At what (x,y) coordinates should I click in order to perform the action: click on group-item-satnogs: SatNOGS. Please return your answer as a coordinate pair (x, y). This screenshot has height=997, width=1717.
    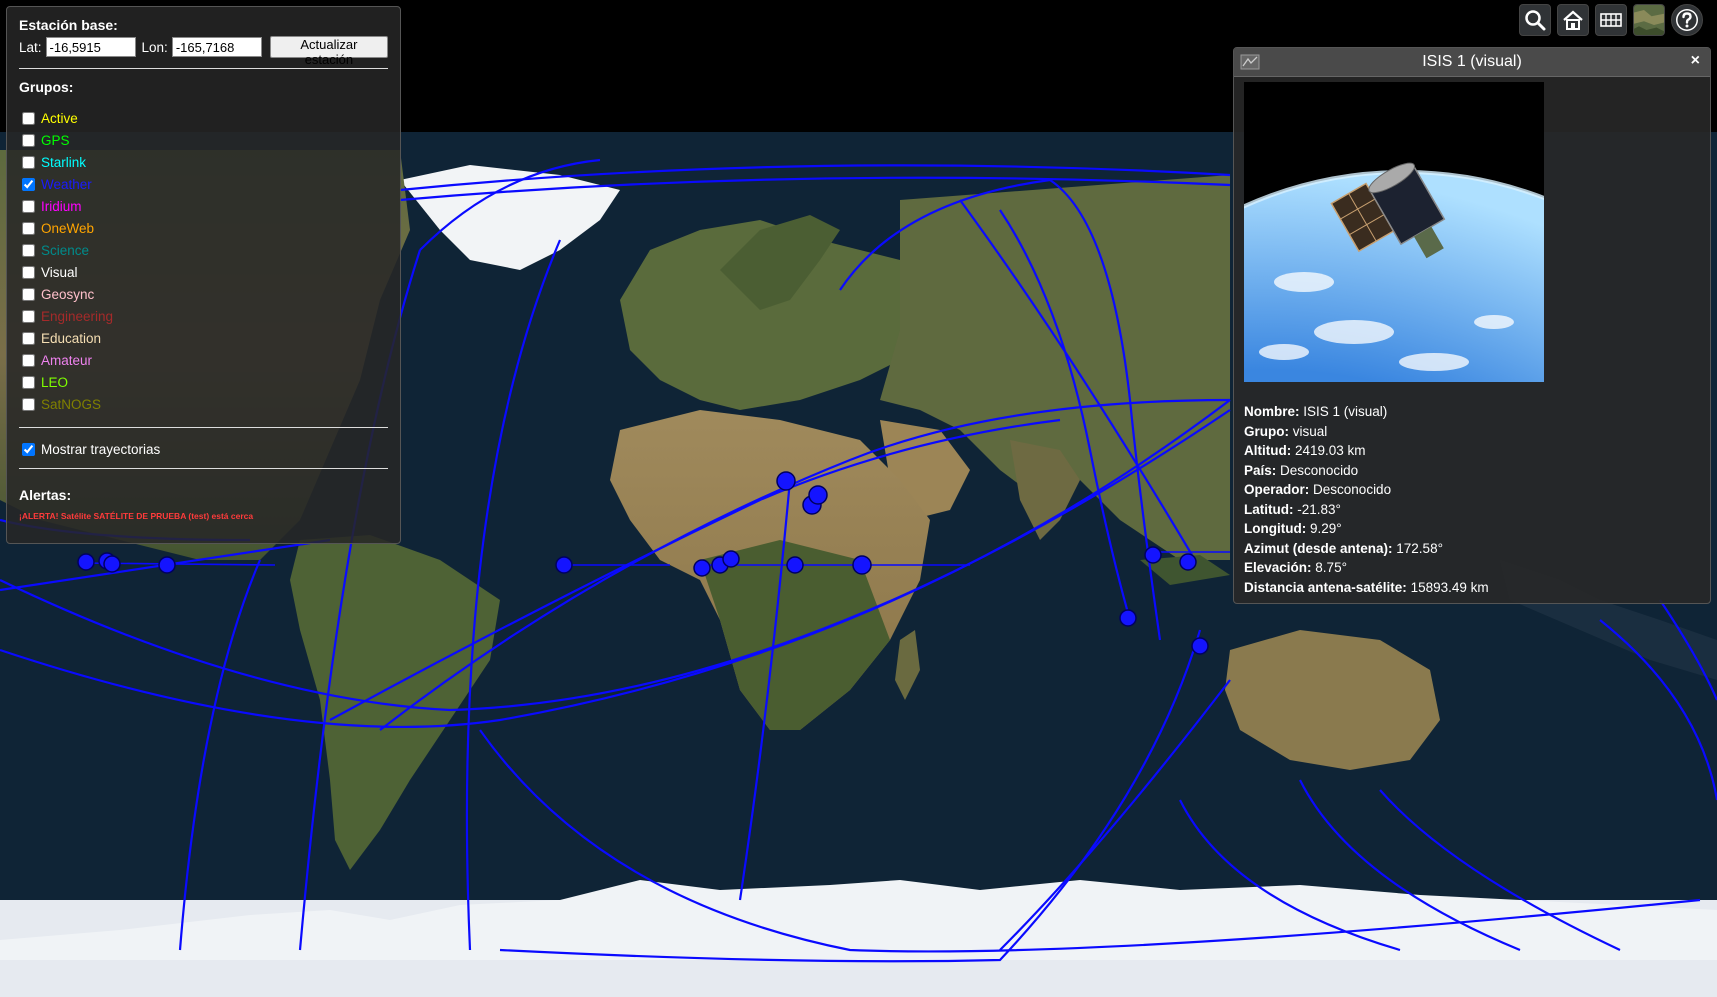
    Looking at the image, I should click on (203, 404).